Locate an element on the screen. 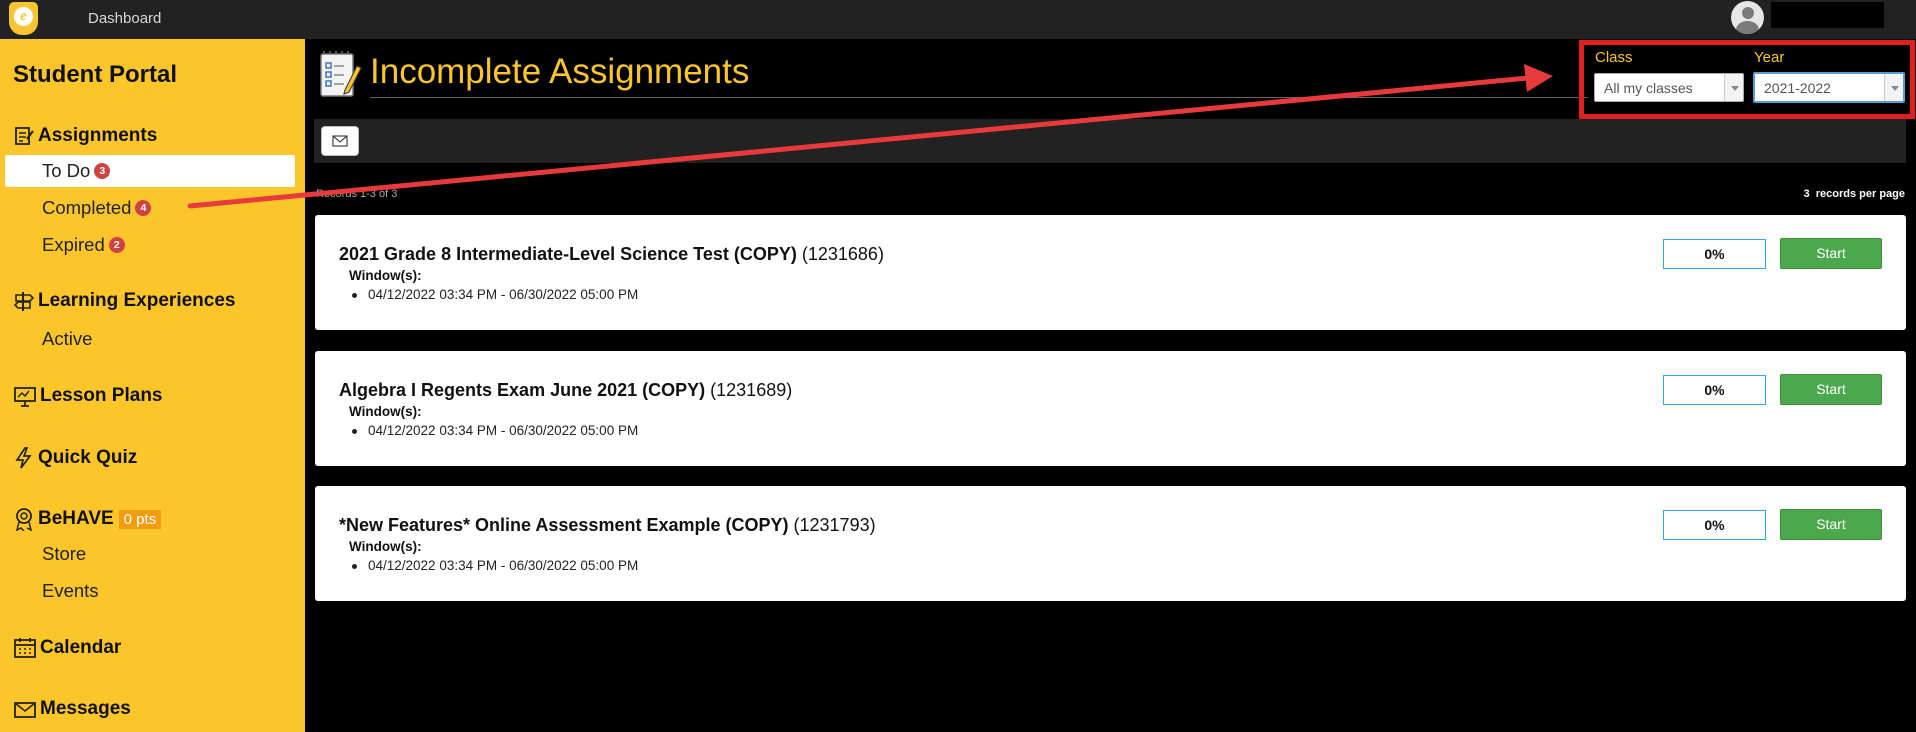  sidebar-item-active: Active is located at coordinates (67, 339).